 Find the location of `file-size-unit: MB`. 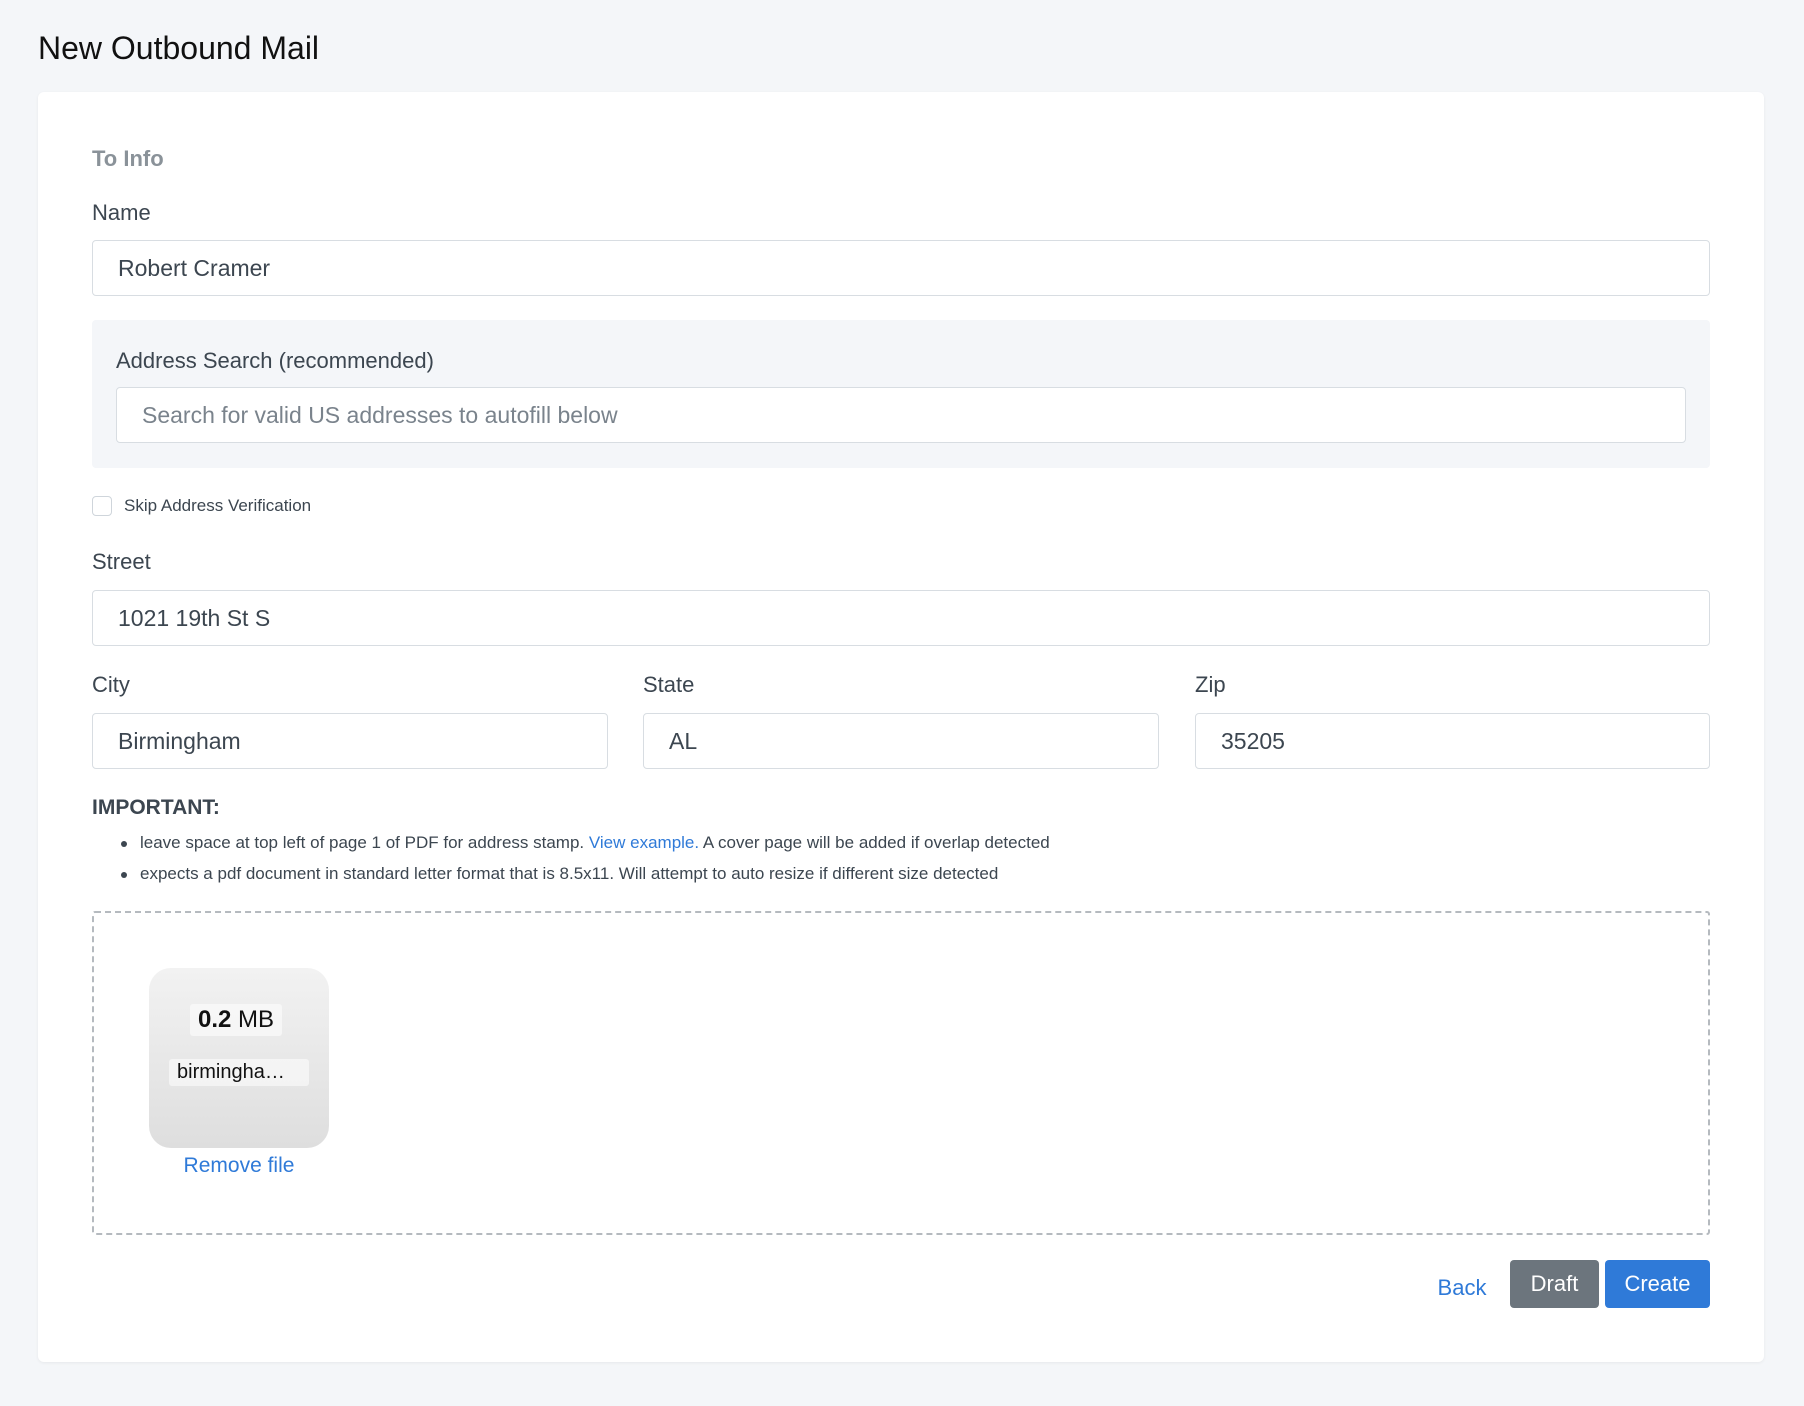

file-size-unit: MB is located at coordinates (256, 1019).